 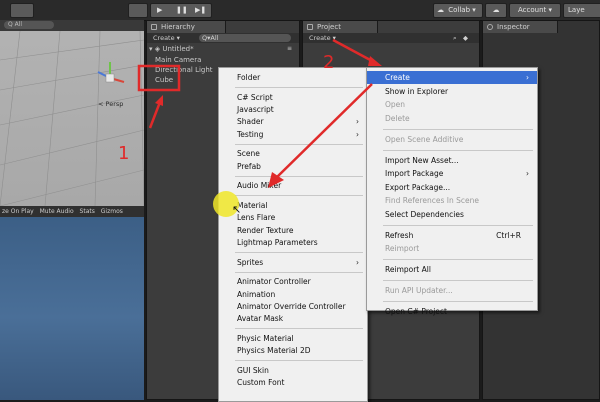 What do you see at coordinates (329, 62) in the screenshot?
I see `annotation-step-2: 2` at bounding box center [329, 62].